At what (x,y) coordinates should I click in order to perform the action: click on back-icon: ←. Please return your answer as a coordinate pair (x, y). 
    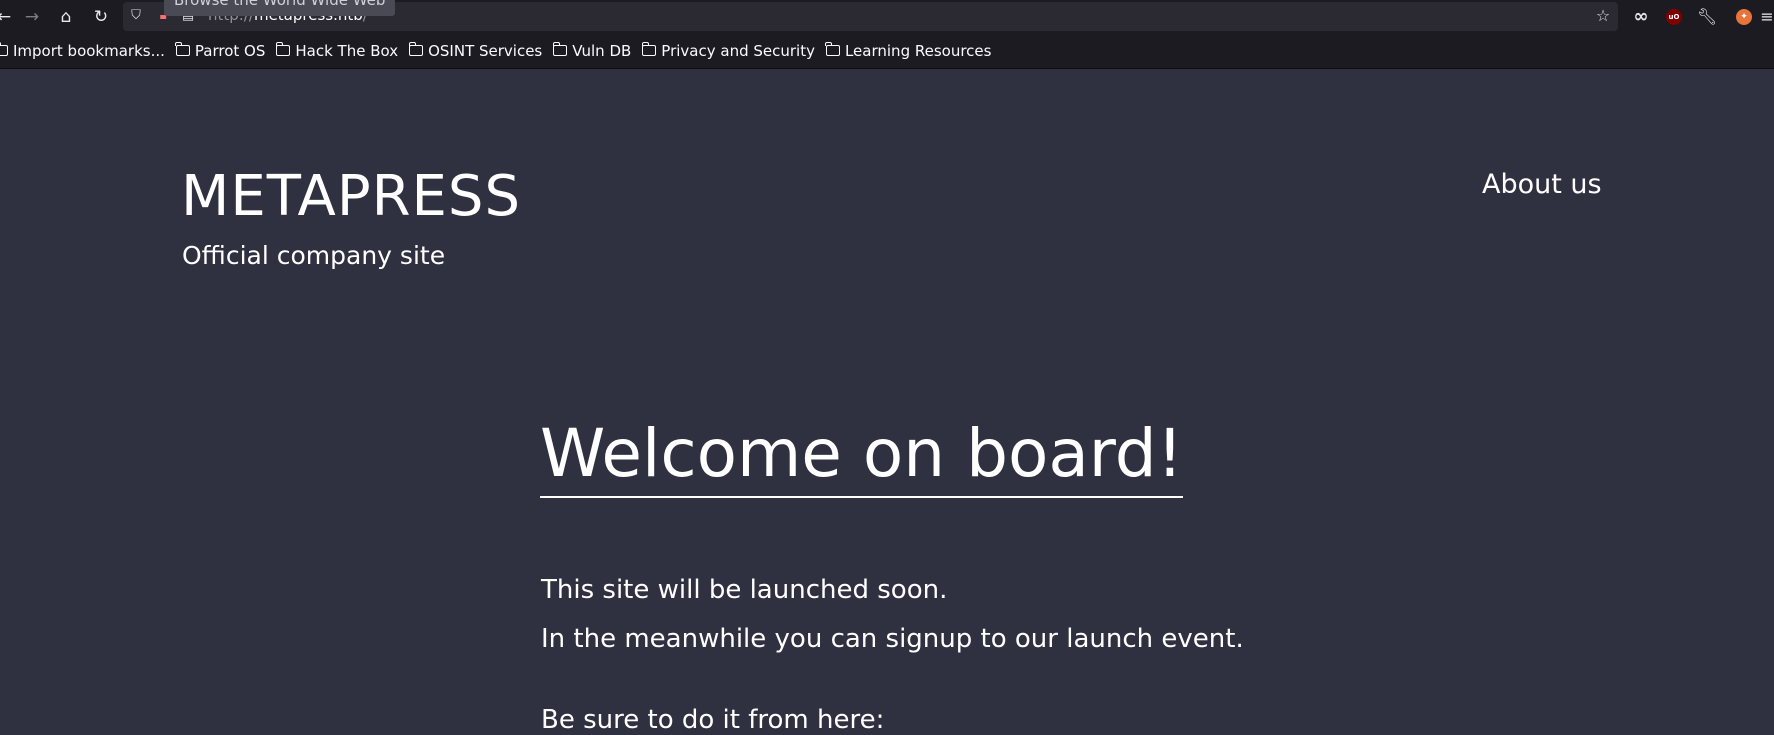
    Looking at the image, I should click on (8, 17).